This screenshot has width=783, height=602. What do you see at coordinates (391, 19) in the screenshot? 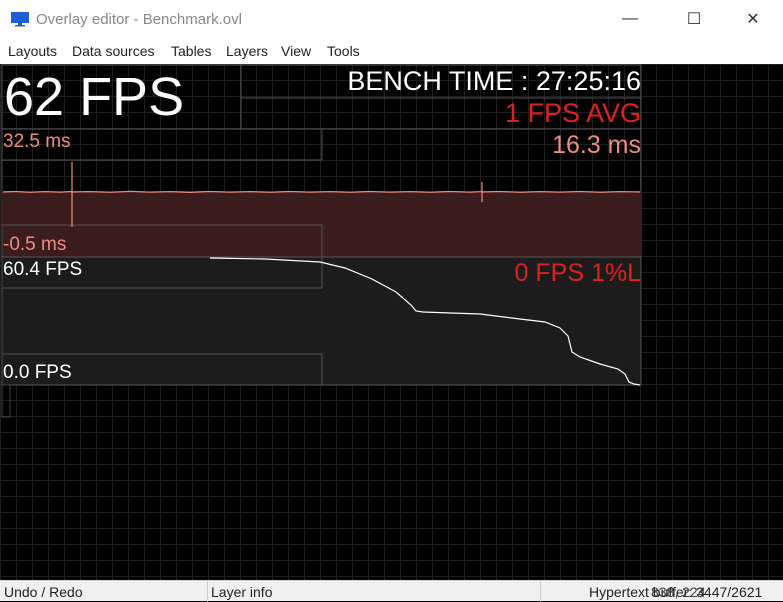
I see `title-bar: Overlay editor - Benchmark.ovl — ☐ ✕` at bounding box center [391, 19].